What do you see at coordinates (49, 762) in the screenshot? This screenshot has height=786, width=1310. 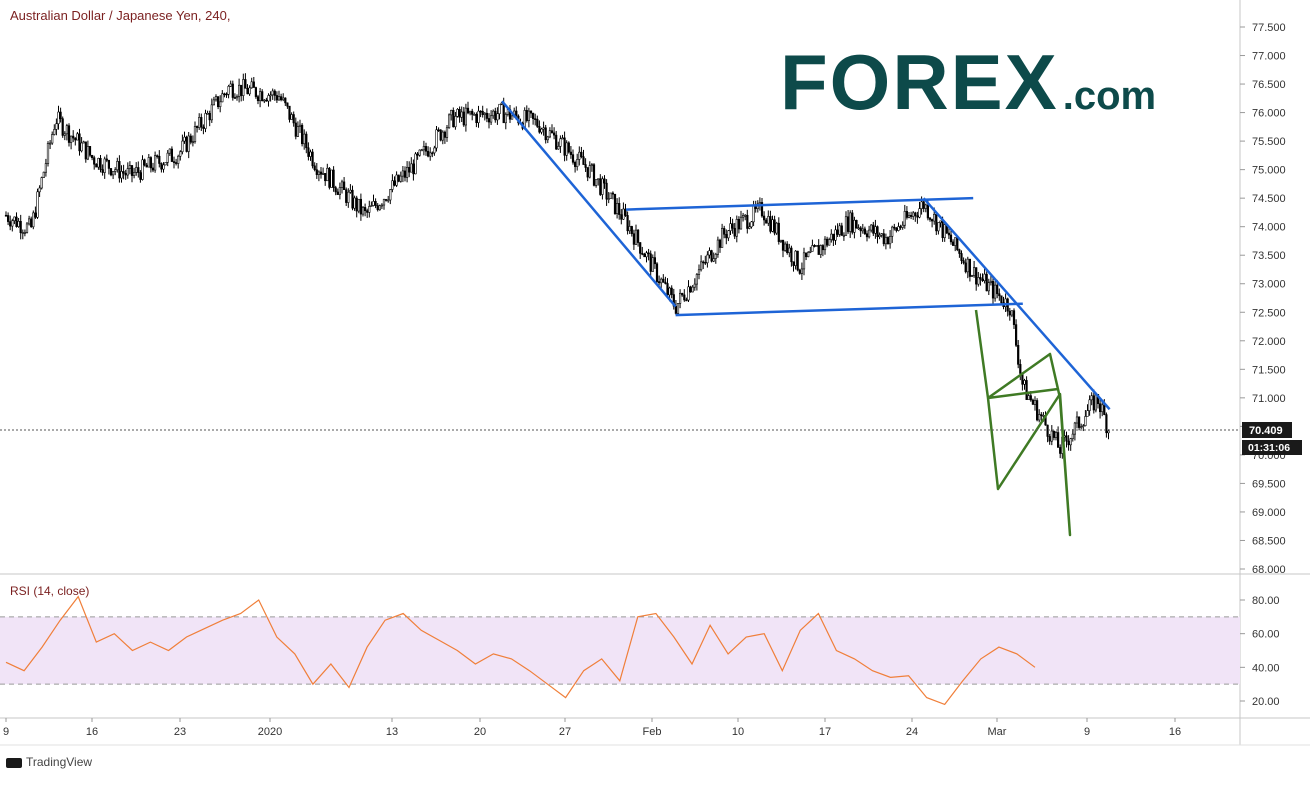 I see `tradingview-brand: TradingView` at bounding box center [49, 762].